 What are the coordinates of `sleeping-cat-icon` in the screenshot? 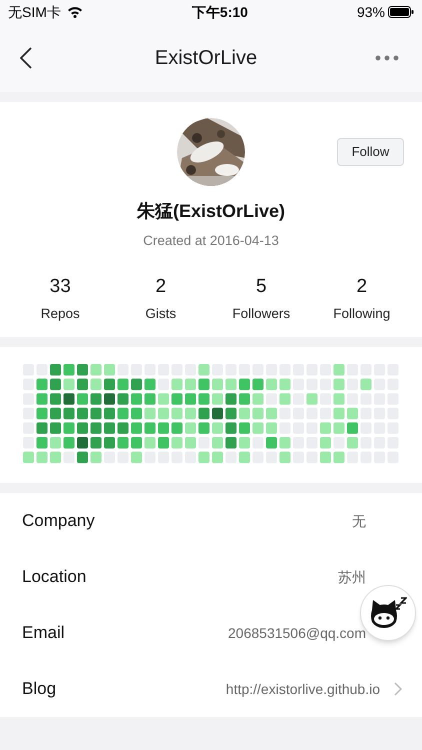 It's located at (388, 613).